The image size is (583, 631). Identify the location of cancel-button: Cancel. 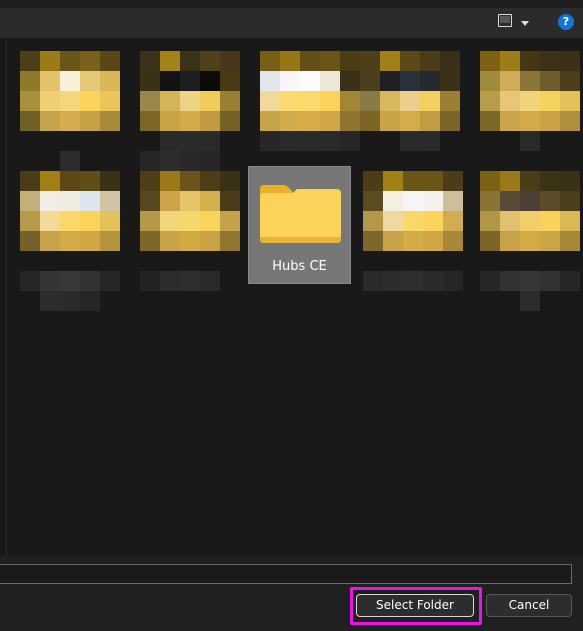
(529, 605).